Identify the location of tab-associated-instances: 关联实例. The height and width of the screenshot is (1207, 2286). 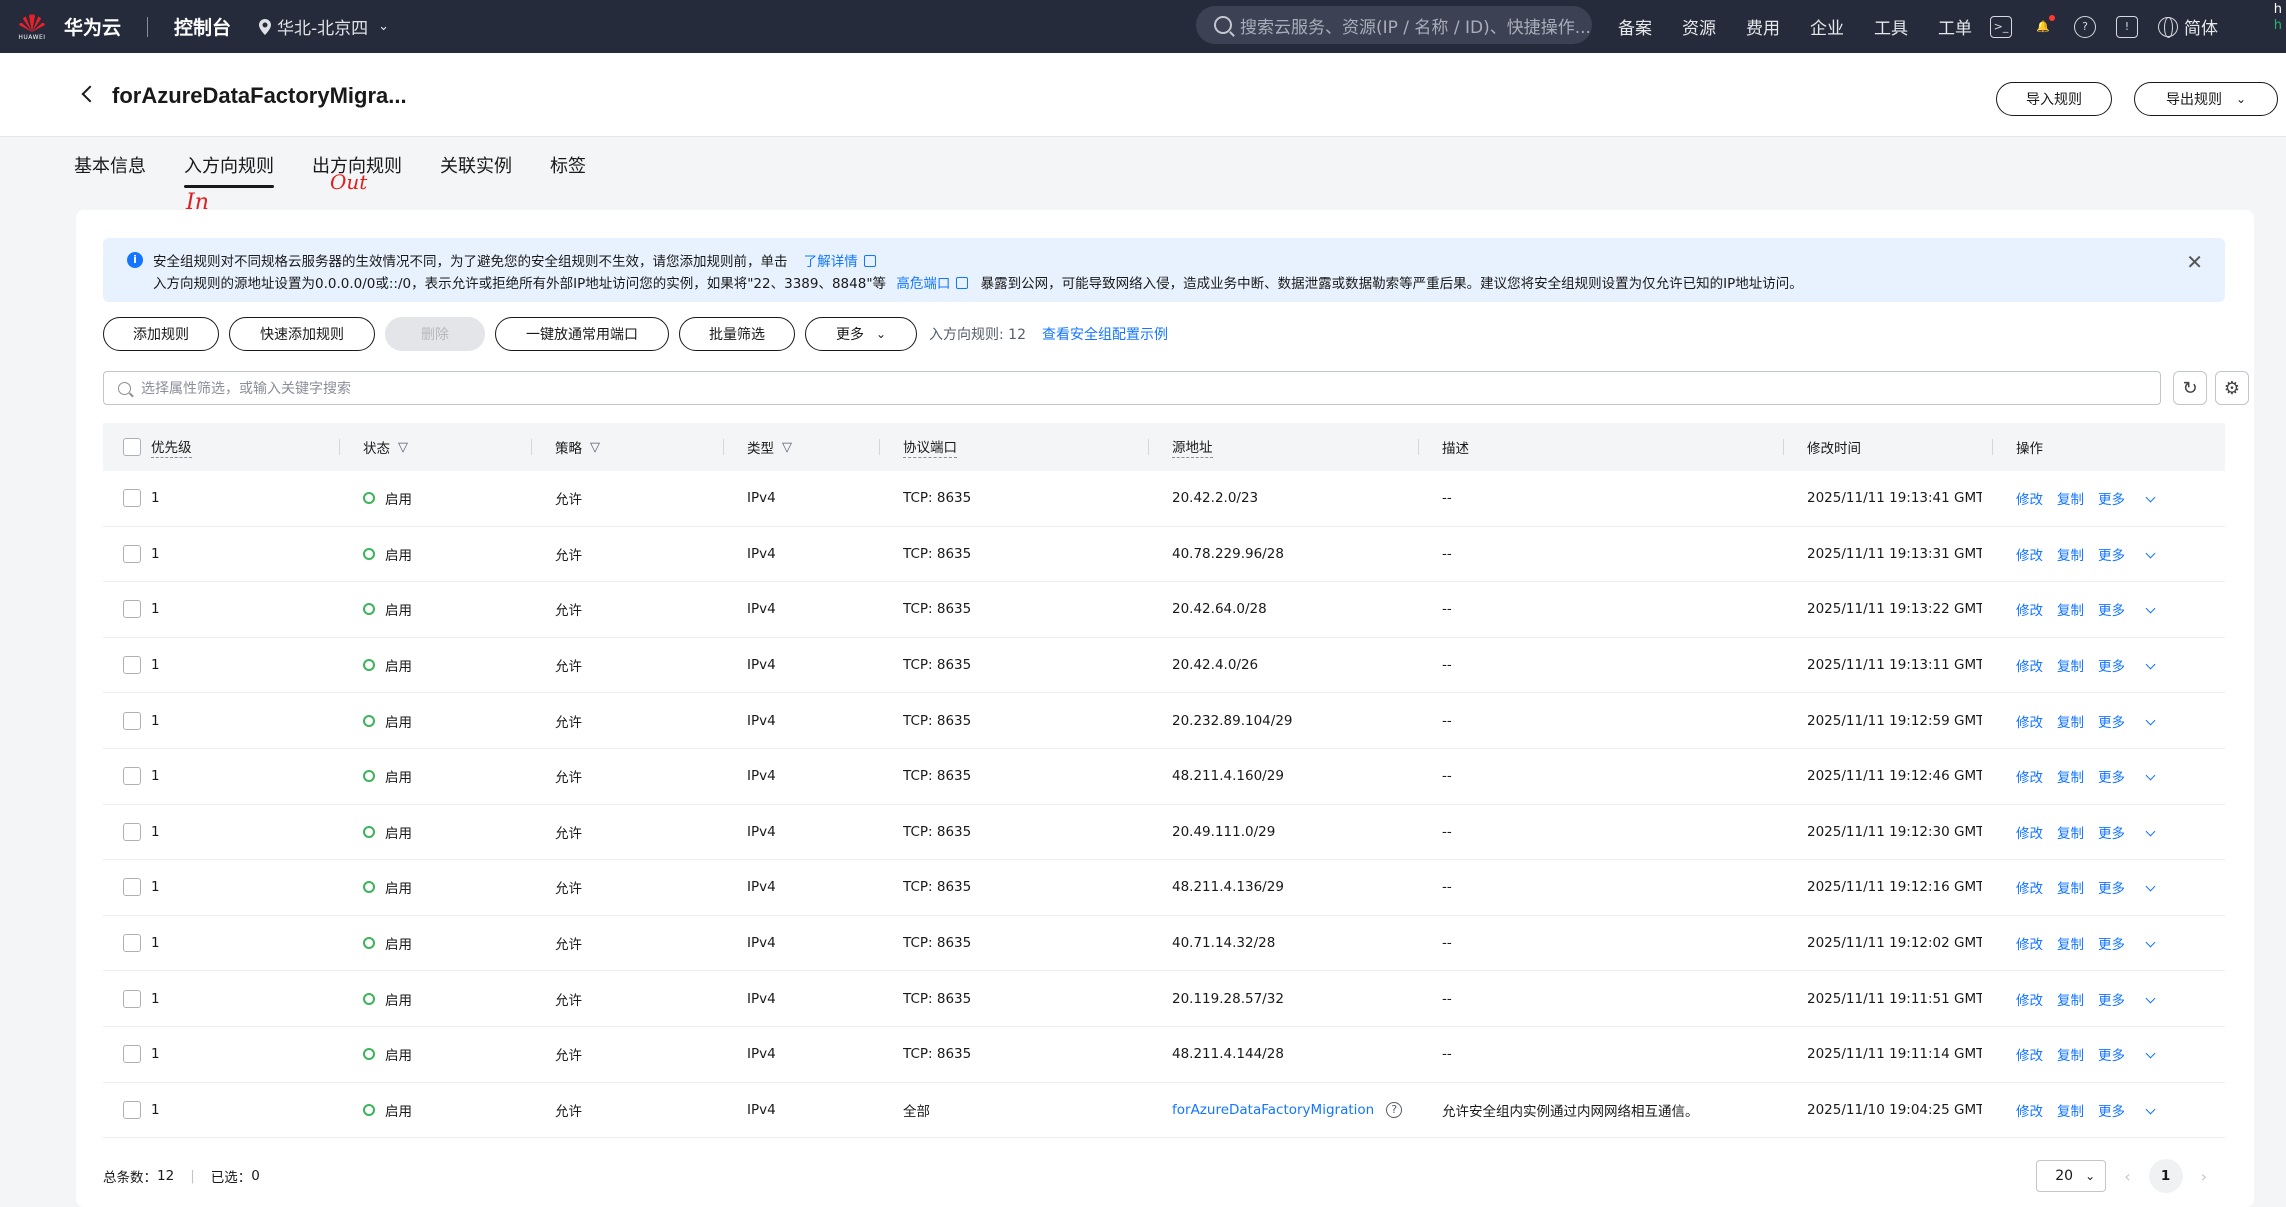
(476, 170).